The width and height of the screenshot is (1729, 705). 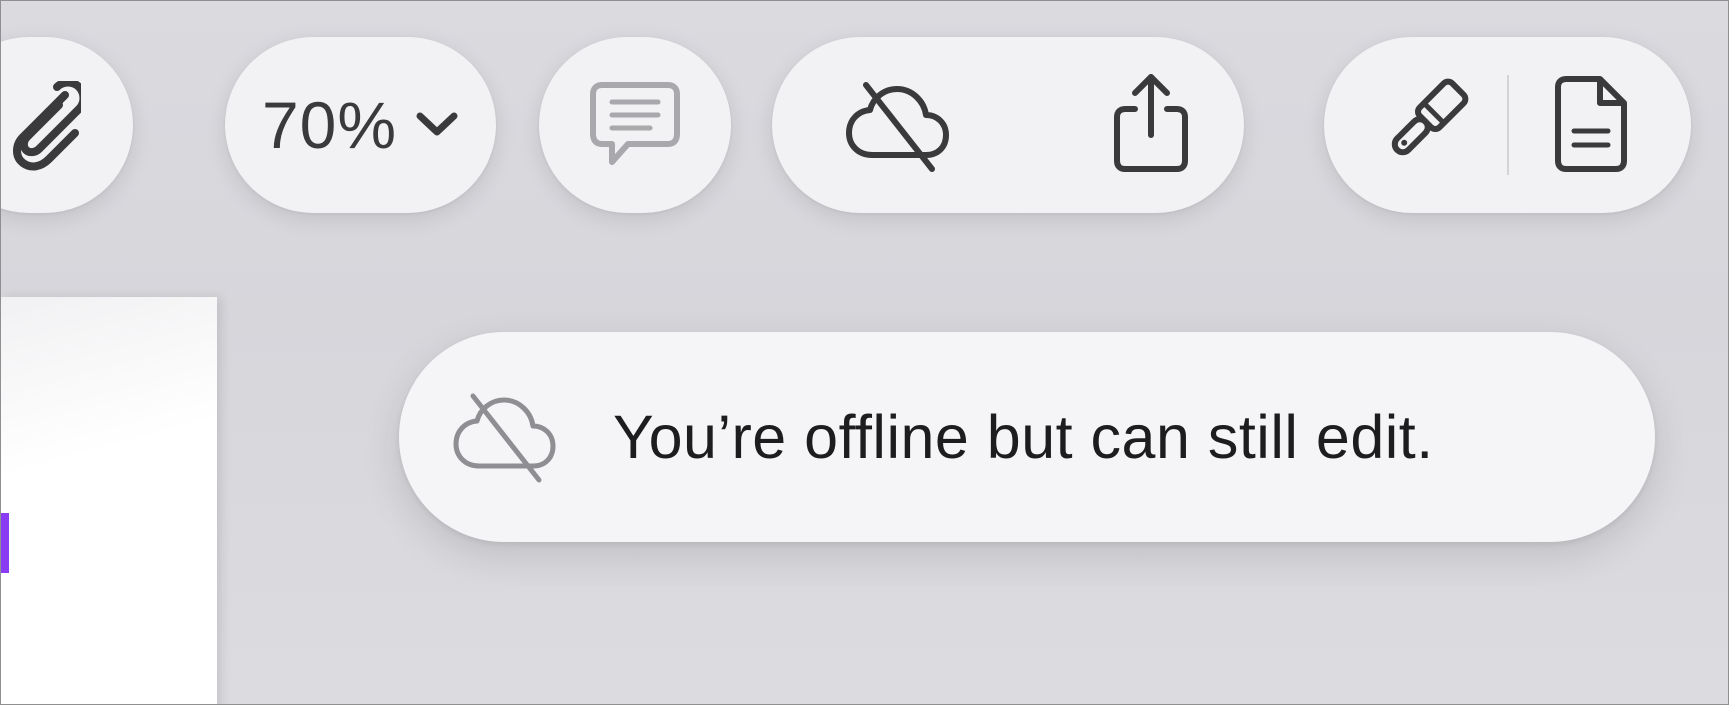 I want to click on toolbar-divider, so click(x=1508, y=125).